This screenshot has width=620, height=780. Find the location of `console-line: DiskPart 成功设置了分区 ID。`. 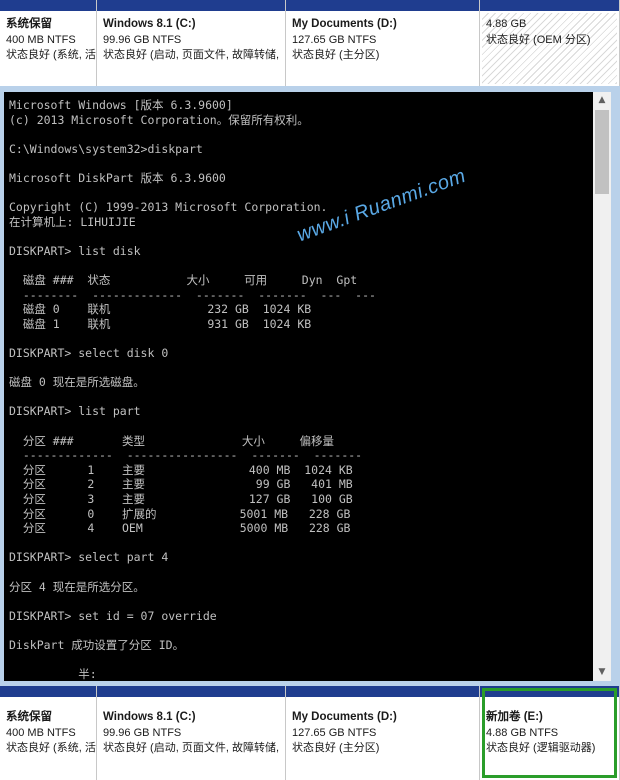

console-line: DiskPart 成功设置了分区 ID。 is located at coordinates (97, 644).